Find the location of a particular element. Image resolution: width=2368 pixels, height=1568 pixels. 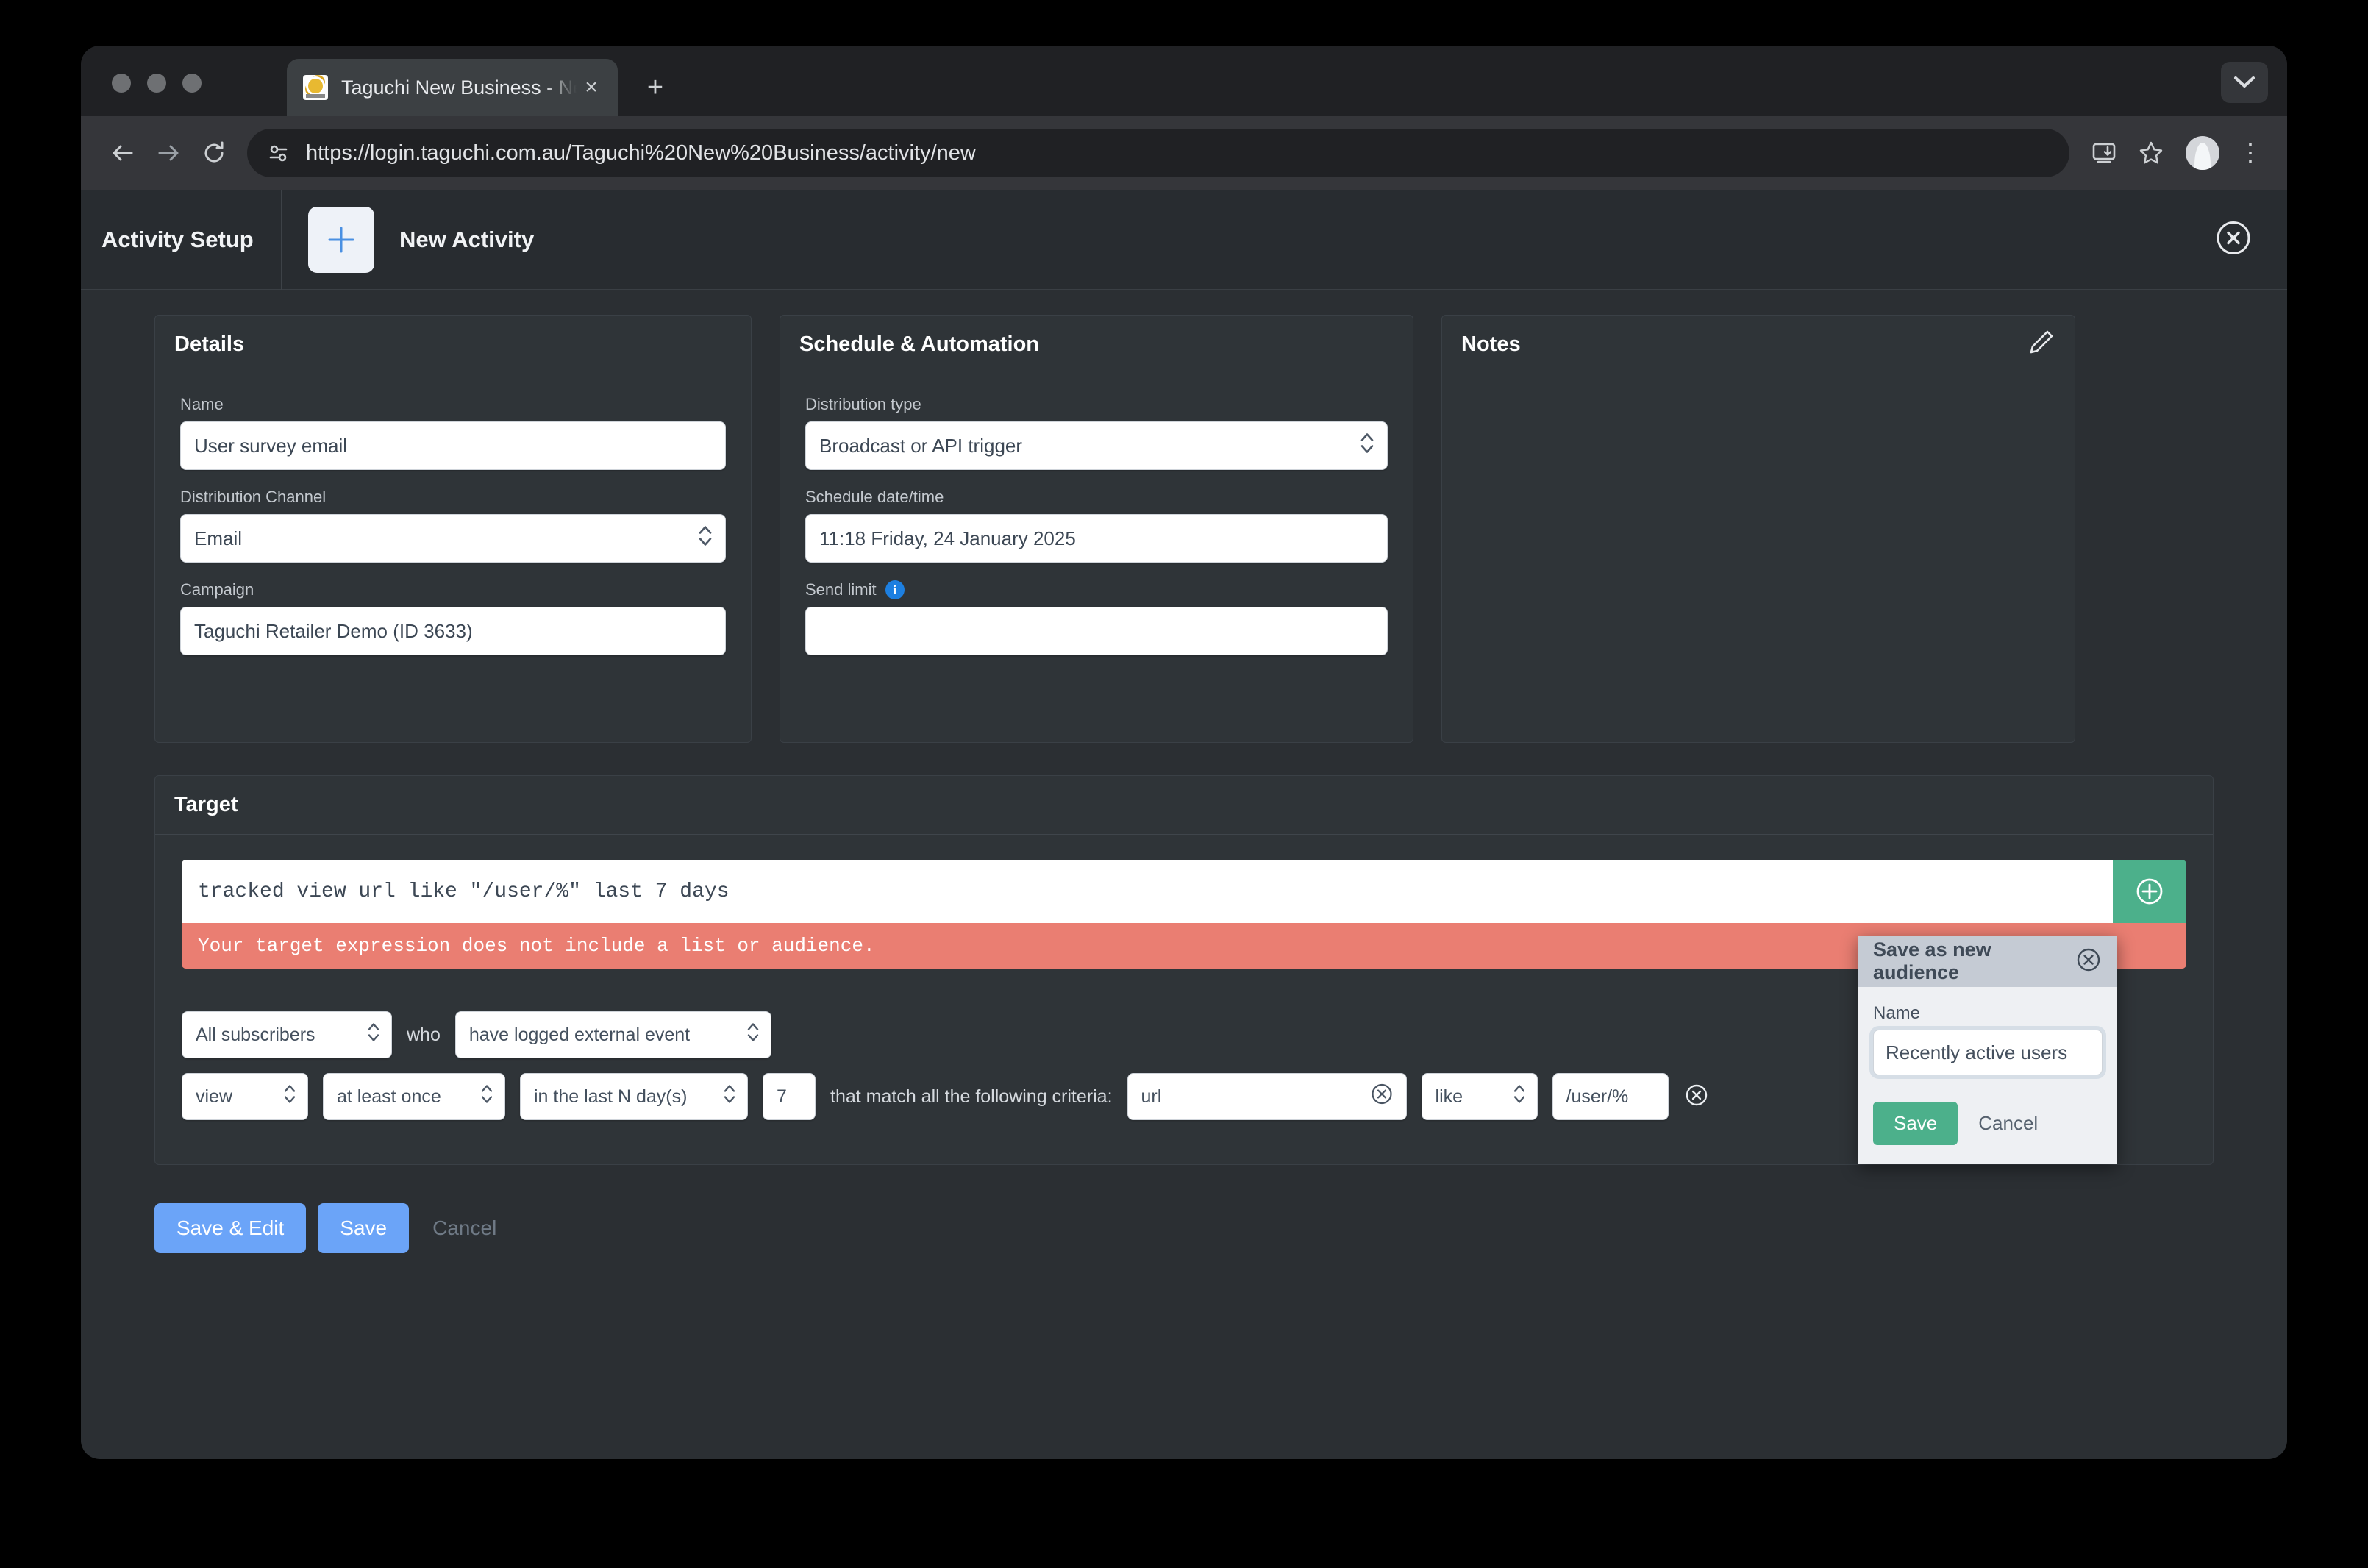

action-select: have logged external event is located at coordinates (612, 1034).